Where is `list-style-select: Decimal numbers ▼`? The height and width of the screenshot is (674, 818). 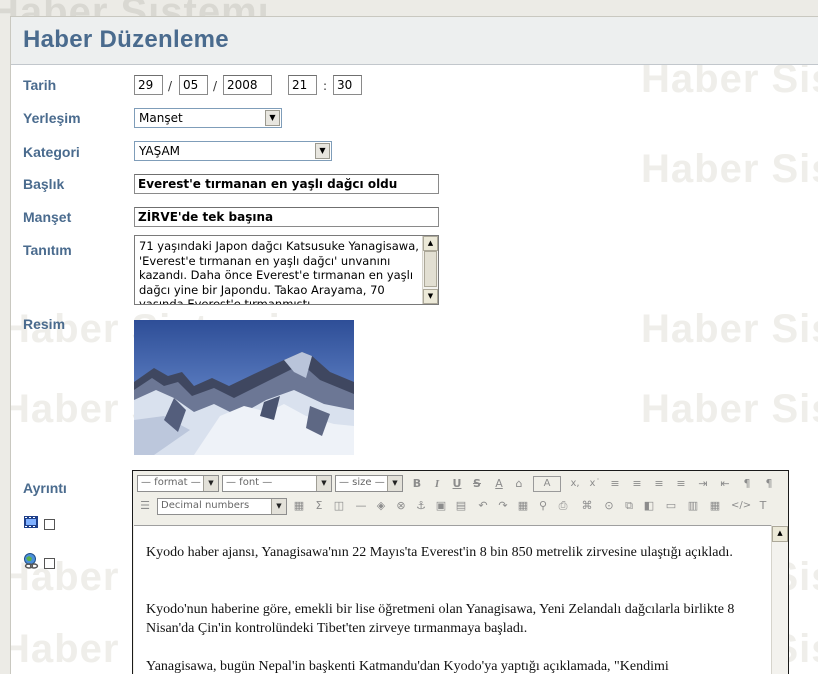
list-style-select: Decimal numbers ▼ is located at coordinates (222, 506).